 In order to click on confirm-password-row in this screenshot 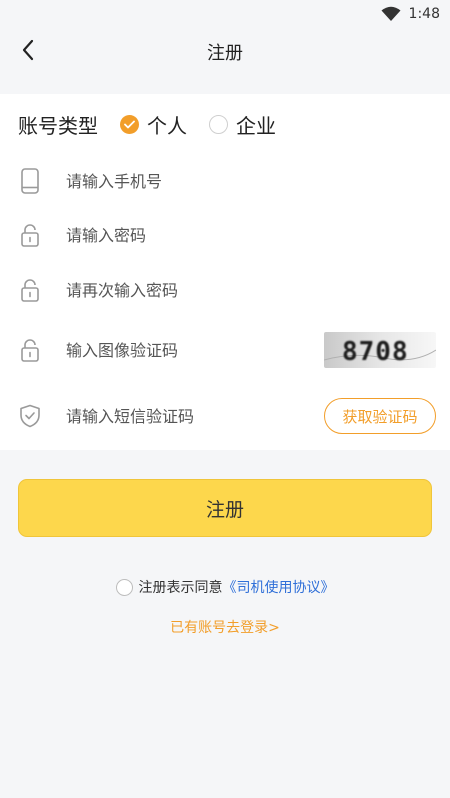, I will do `click(225, 290)`.